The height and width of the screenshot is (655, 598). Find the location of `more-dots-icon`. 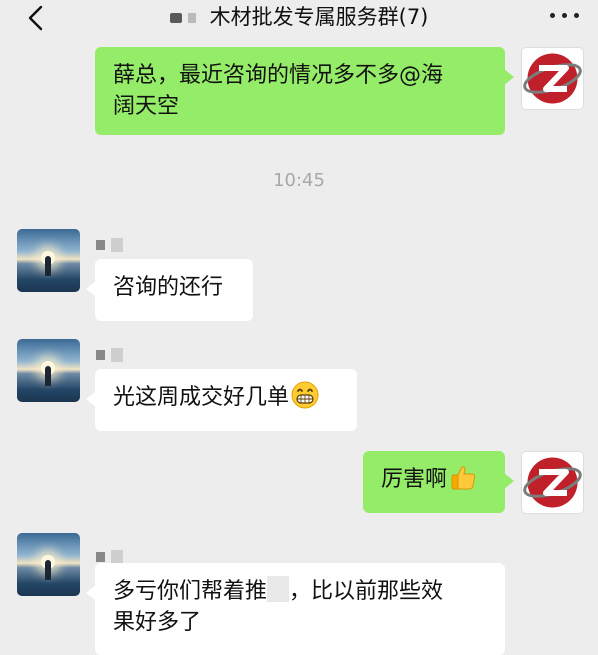

more-dots-icon is located at coordinates (565, 15).